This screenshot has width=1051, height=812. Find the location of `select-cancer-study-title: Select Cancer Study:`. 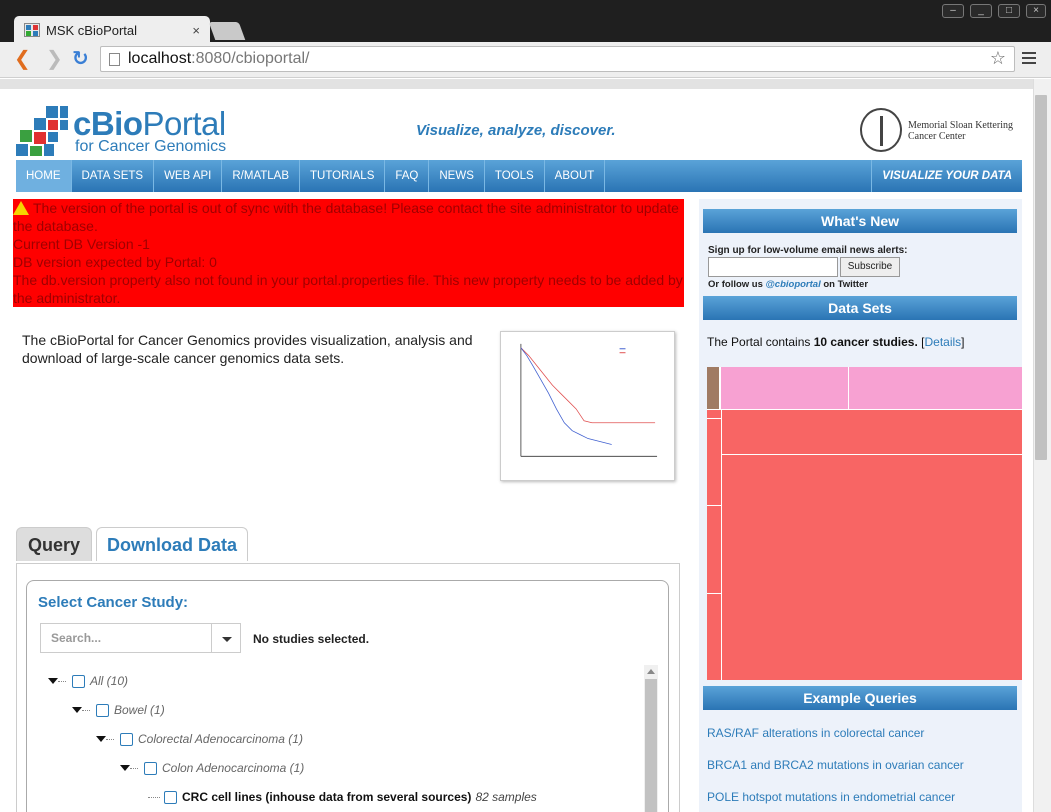

select-cancer-study-title: Select Cancer Study: is located at coordinates (113, 602).